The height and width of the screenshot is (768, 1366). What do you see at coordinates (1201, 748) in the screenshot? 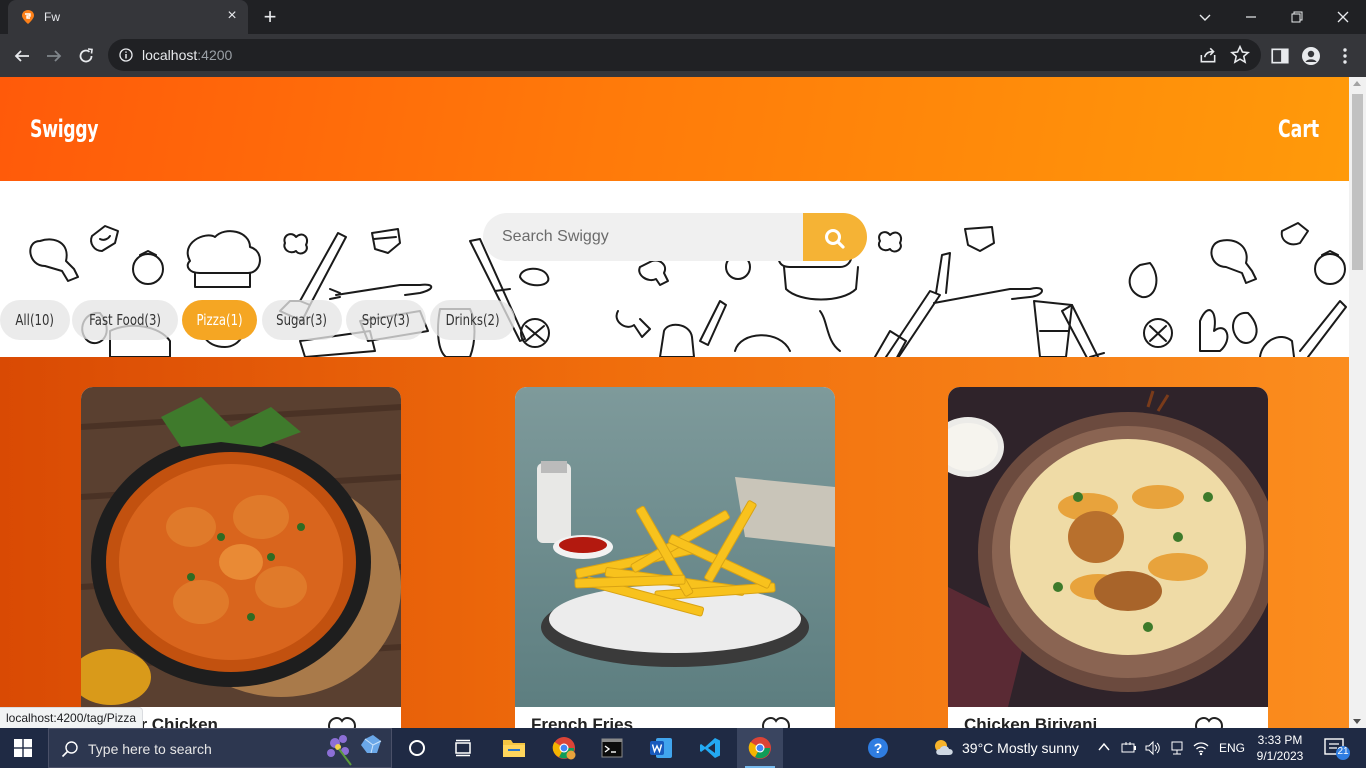
I see `wifi-icon` at bounding box center [1201, 748].